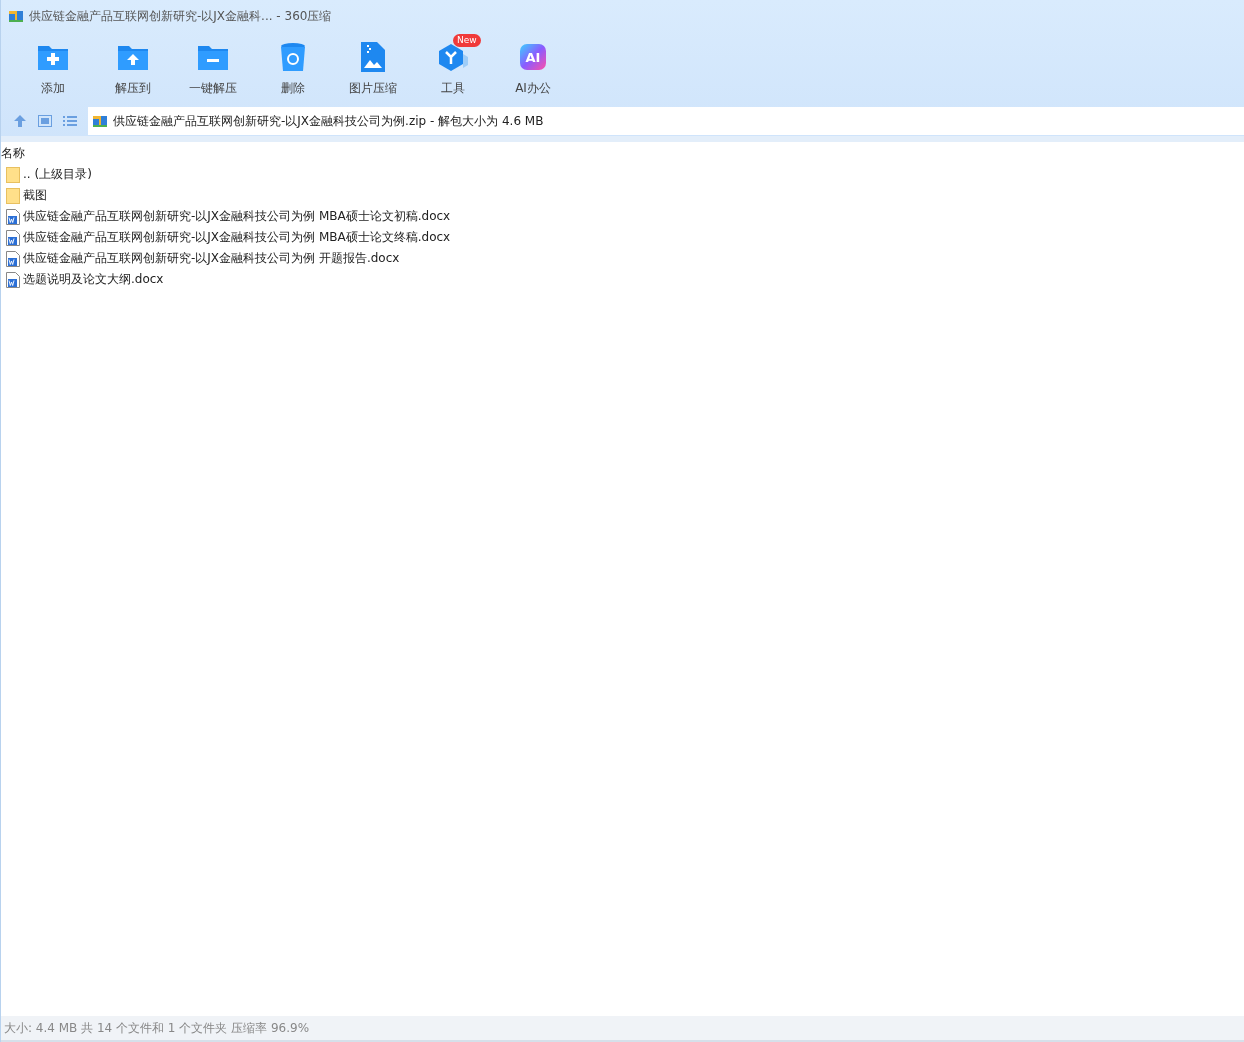 The image size is (1244, 1042). I want to click on toolbar-button: 添加, so click(53, 69).